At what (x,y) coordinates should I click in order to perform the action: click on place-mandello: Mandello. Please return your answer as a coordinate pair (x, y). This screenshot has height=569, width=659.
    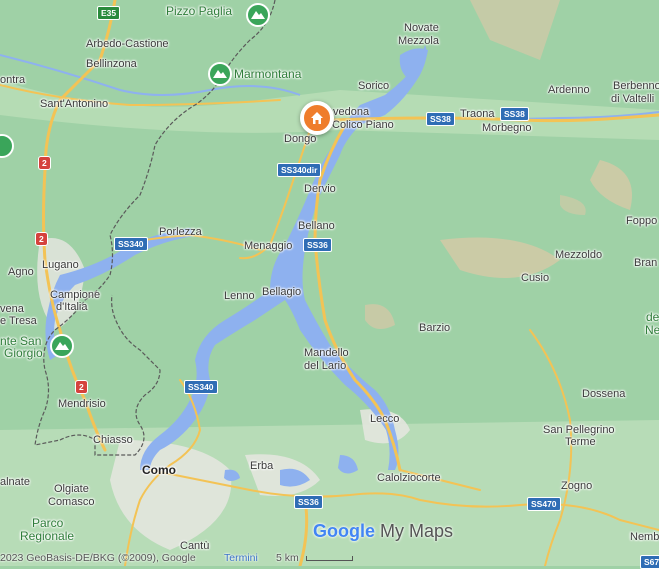
    Looking at the image, I should click on (326, 353).